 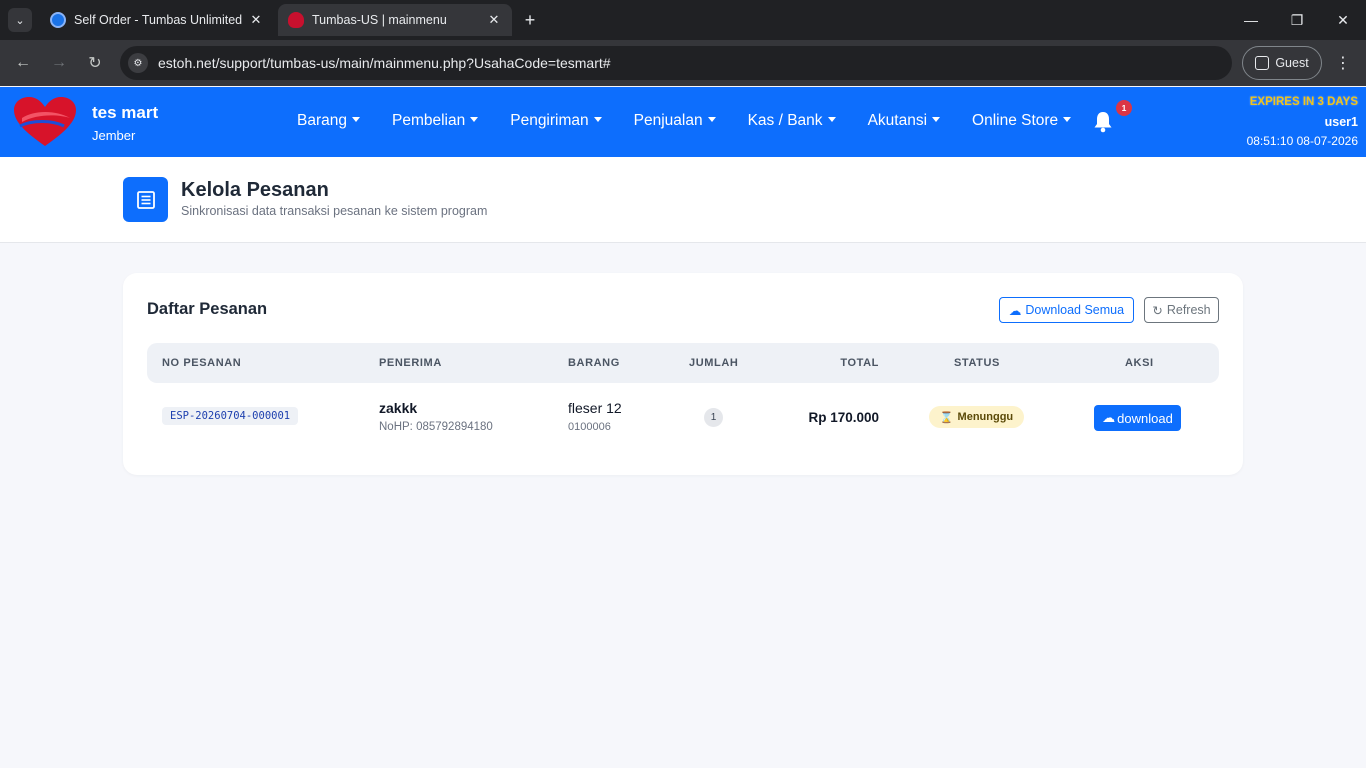 What do you see at coordinates (1343, 20) in the screenshot?
I see `close-window-button: ✕` at bounding box center [1343, 20].